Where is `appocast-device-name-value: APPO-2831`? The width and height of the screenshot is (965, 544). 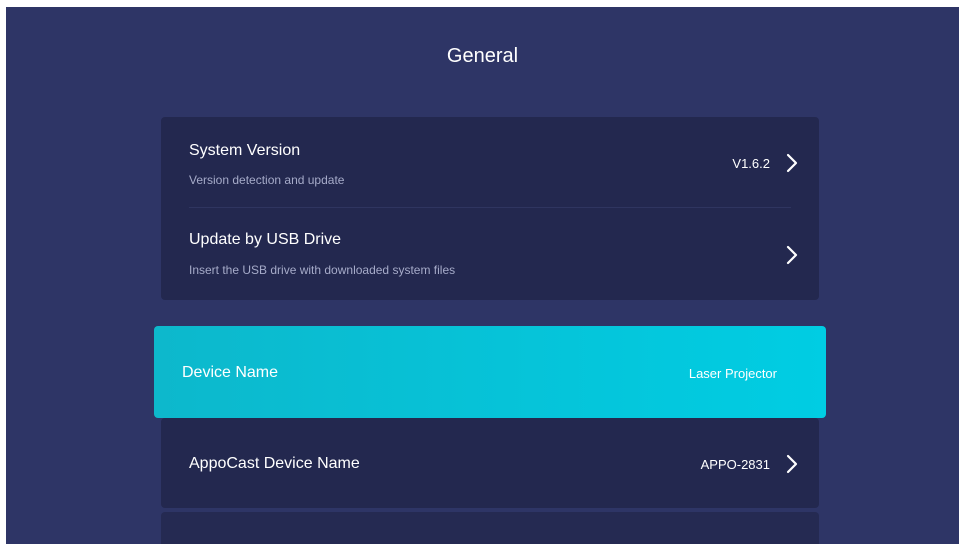
appocast-device-name-value: APPO-2831 is located at coordinates (735, 464).